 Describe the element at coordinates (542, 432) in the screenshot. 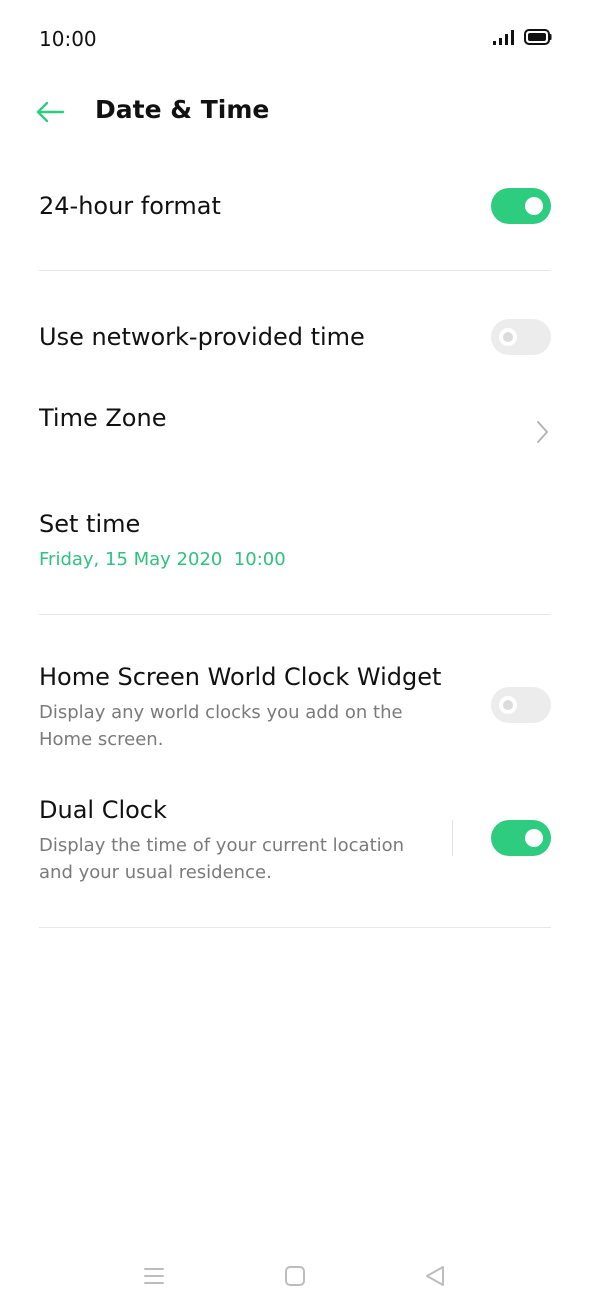

I see `chevron-right-icon` at that location.